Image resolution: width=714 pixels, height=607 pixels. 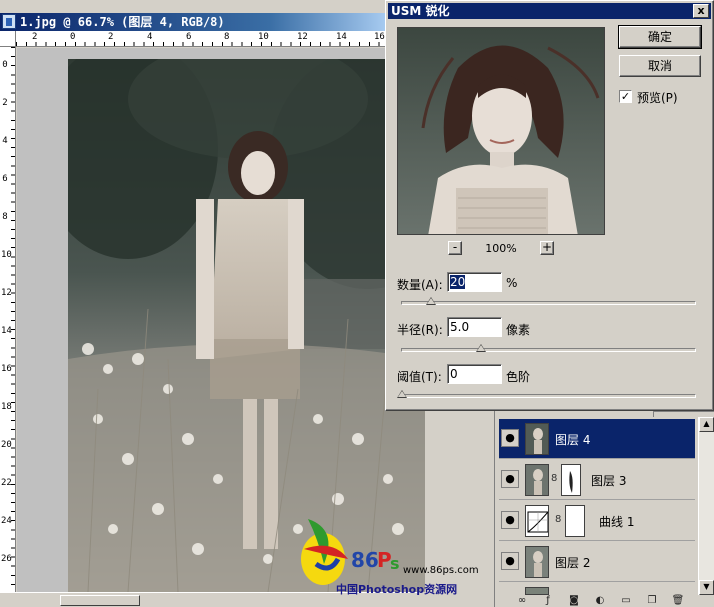 I want to click on threshold-slider-thumb, so click(x=402, y=394).